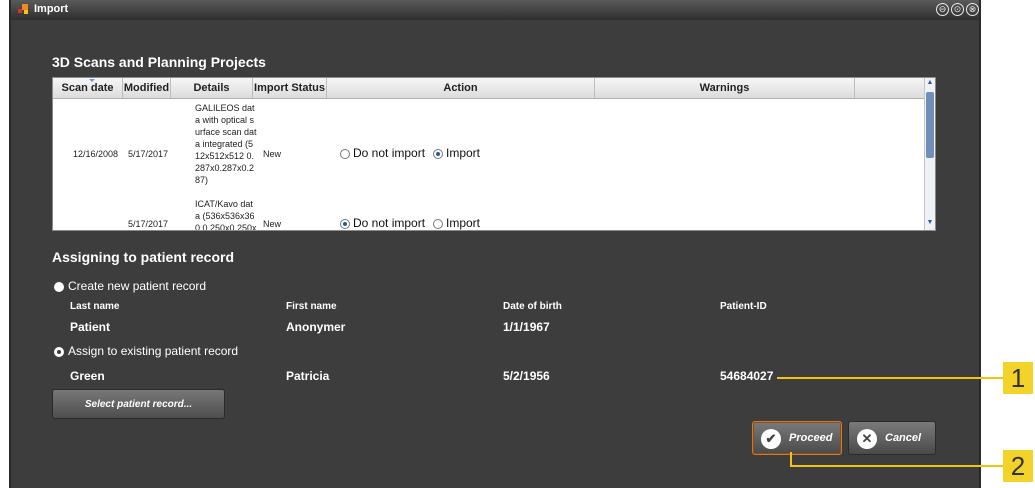 This screenshot has height=488, width=1035. I want to click on callout-badge-2: 2, so click(1018, 466).